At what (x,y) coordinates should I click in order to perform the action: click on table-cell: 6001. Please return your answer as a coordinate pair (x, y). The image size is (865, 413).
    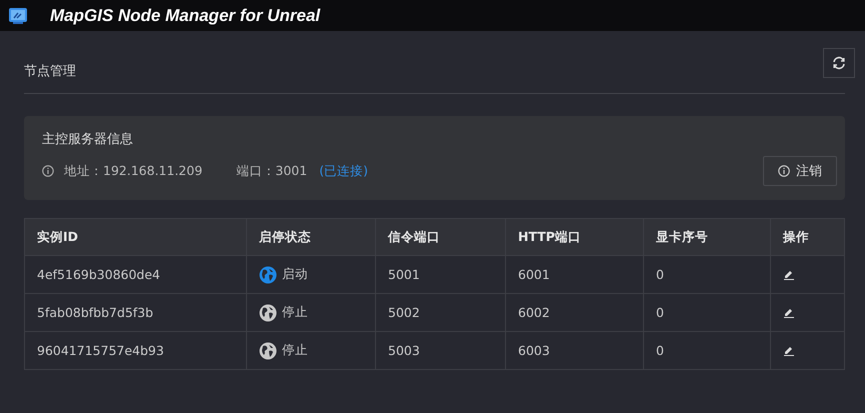
    Looking at the image, I should click on (575, 275).